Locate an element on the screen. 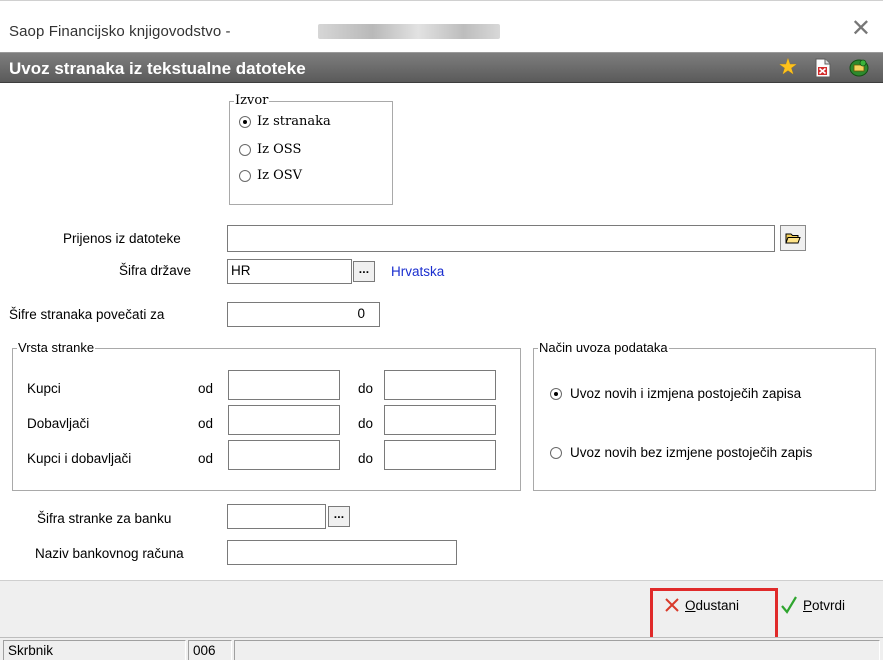 The image size is (883, 660). status-bar: Skrbnik 006 is located at coordinates (441, 648).